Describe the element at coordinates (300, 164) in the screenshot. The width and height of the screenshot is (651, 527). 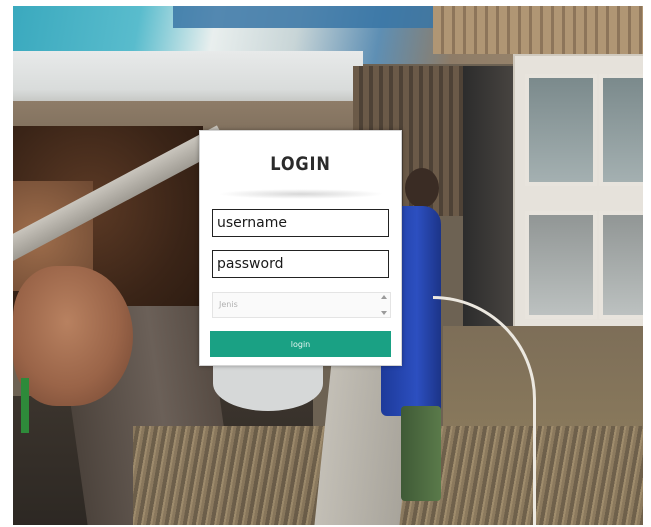
I see `login-title: LOGIN` at that location.